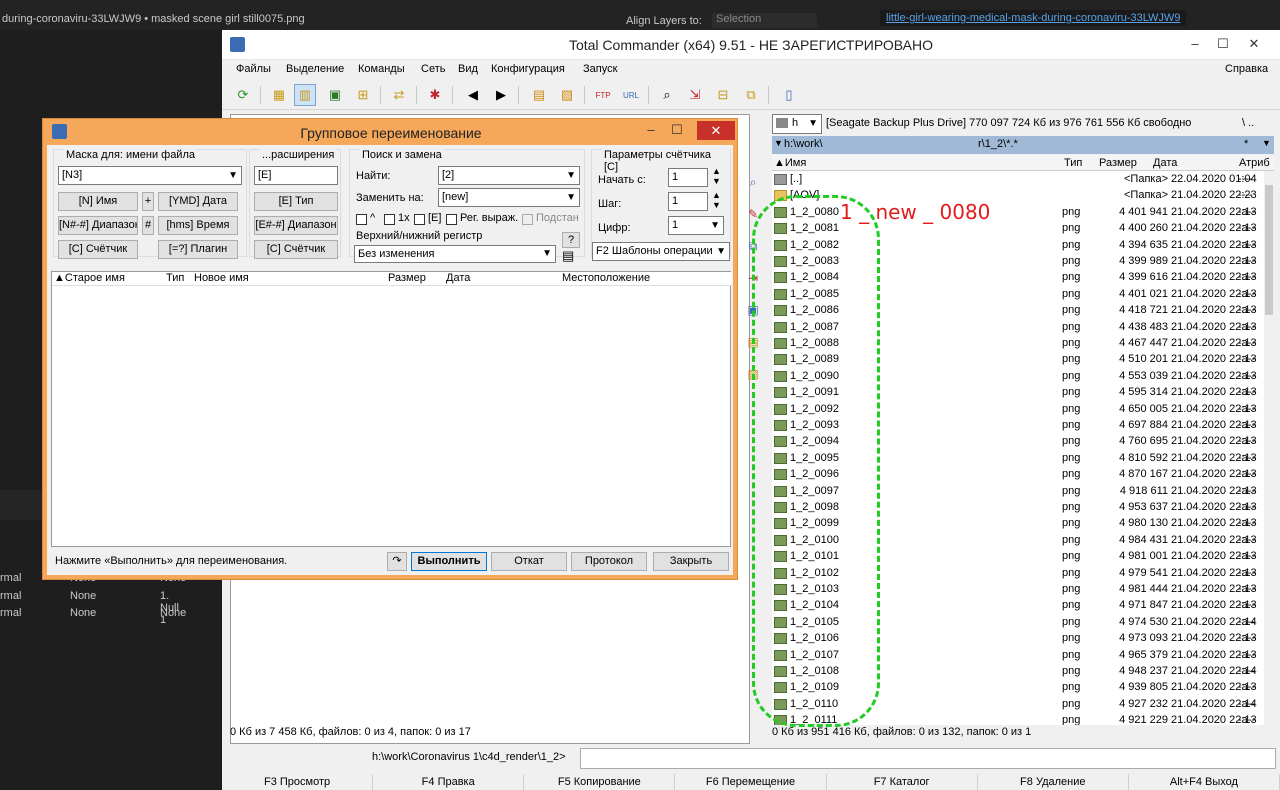  What do you see at coordinates (797, 124) in the screenshot?
I see `drive-select: h ▼` at bounding box center [797, 124].